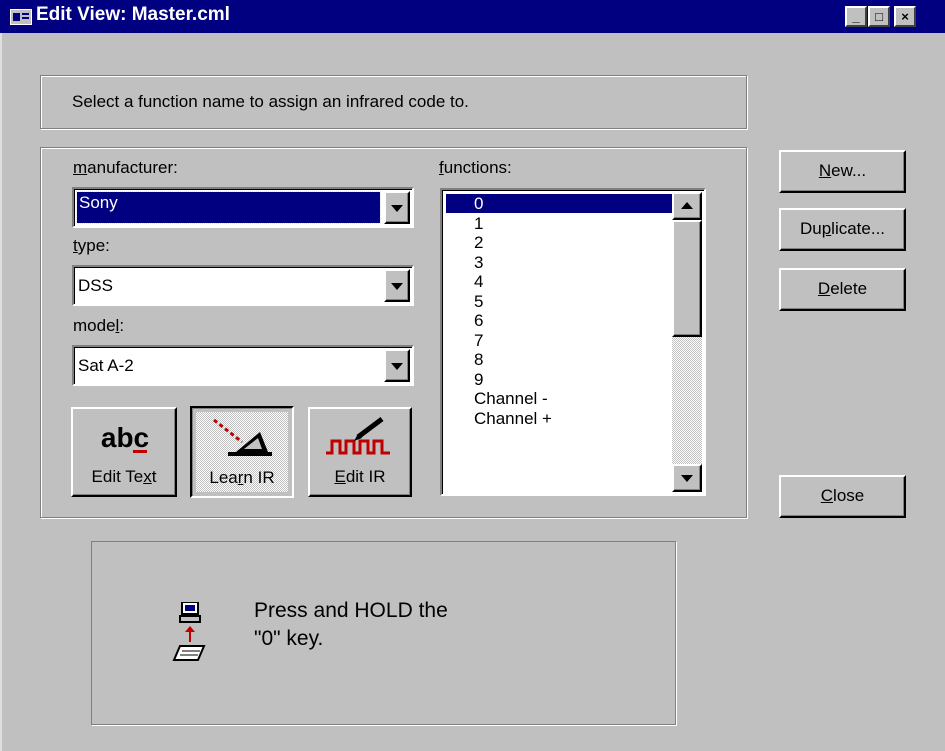  Describe the element at coordinates (358, 436) in the screenshot. I see `ir-waveform-icon` at that location.